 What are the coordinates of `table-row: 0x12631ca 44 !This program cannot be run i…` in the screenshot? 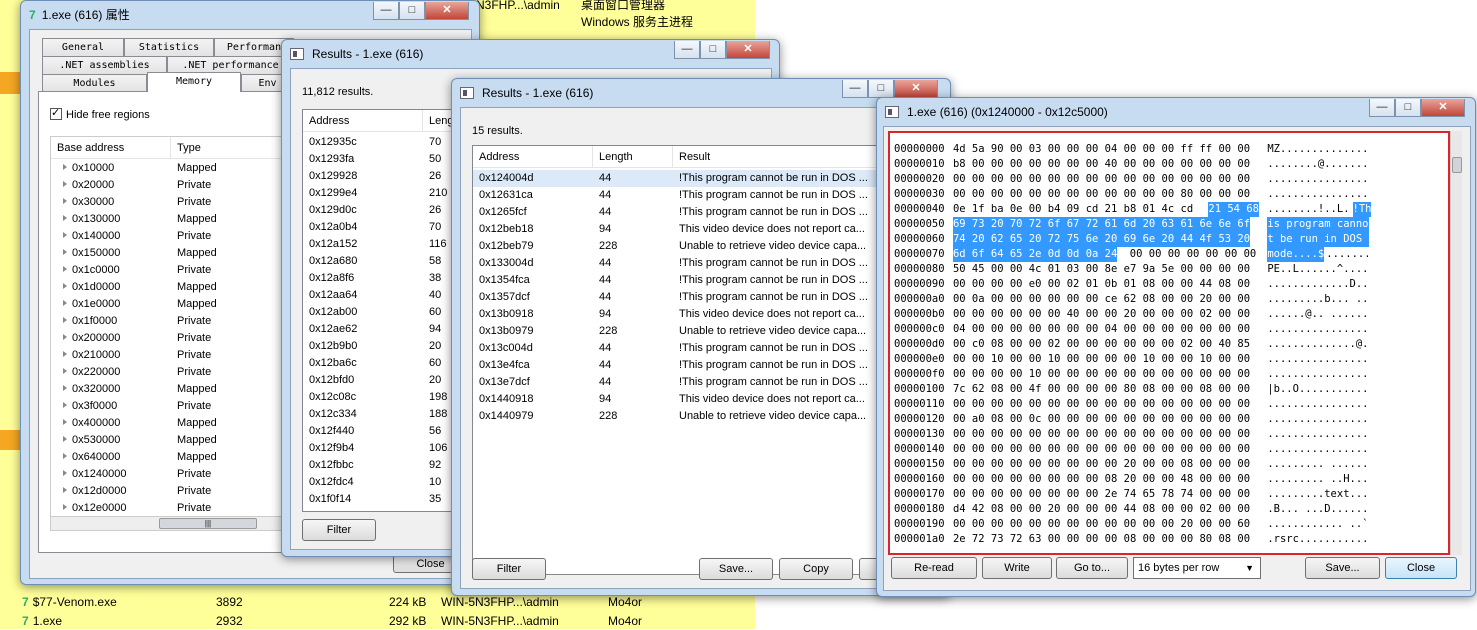 It's located at (708, 195).